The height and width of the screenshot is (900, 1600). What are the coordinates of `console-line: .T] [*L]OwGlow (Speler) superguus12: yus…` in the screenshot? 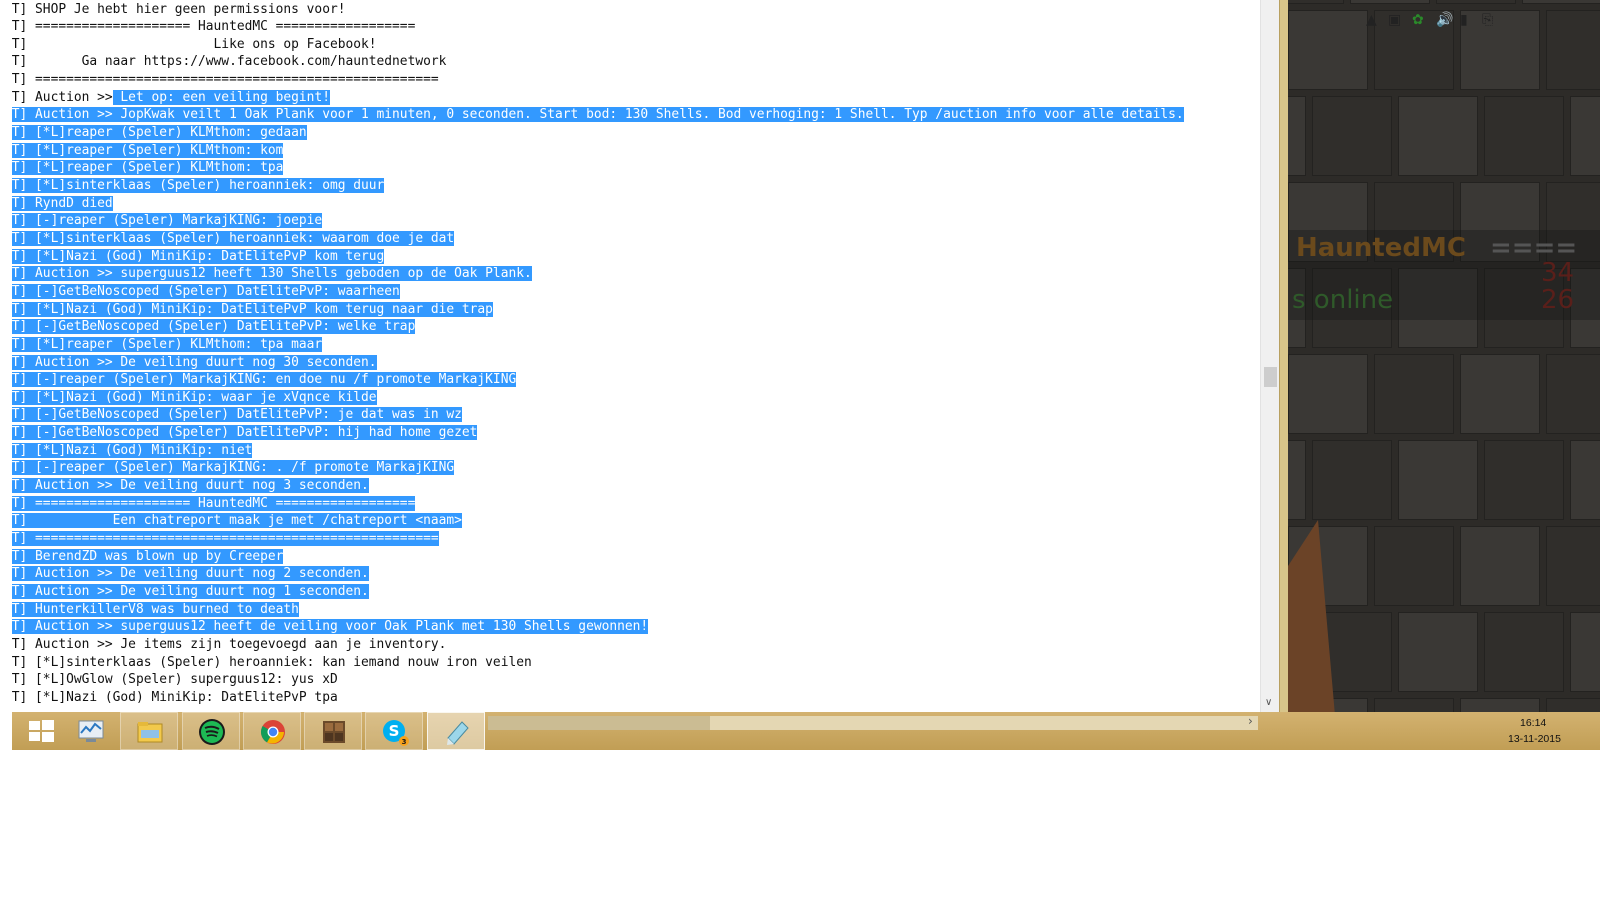 It's located at (175, 679).